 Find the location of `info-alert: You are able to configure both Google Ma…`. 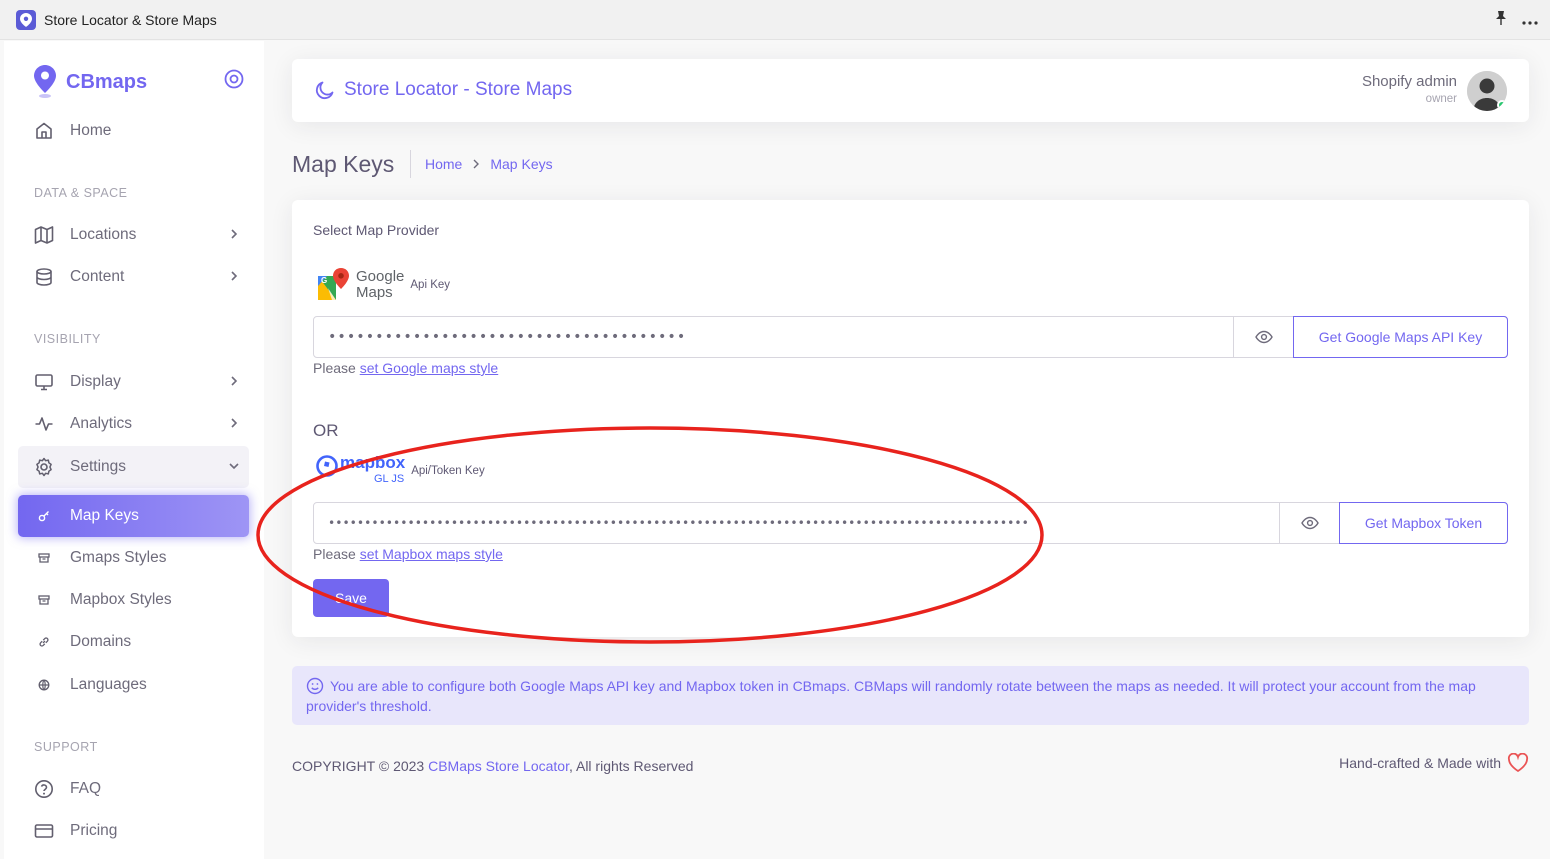

info-alert: You are able to configure both Google Ma… is located at coordinates (910, 695).